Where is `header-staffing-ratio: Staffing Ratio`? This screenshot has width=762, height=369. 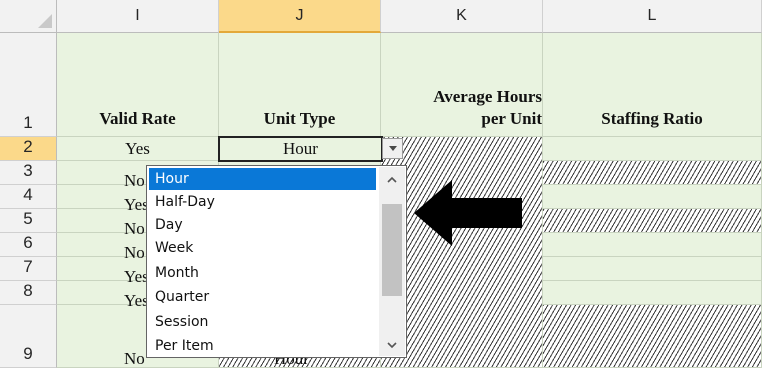 header-staffing-ratio: Staffing Ratio is located at coordinates (652, 85).